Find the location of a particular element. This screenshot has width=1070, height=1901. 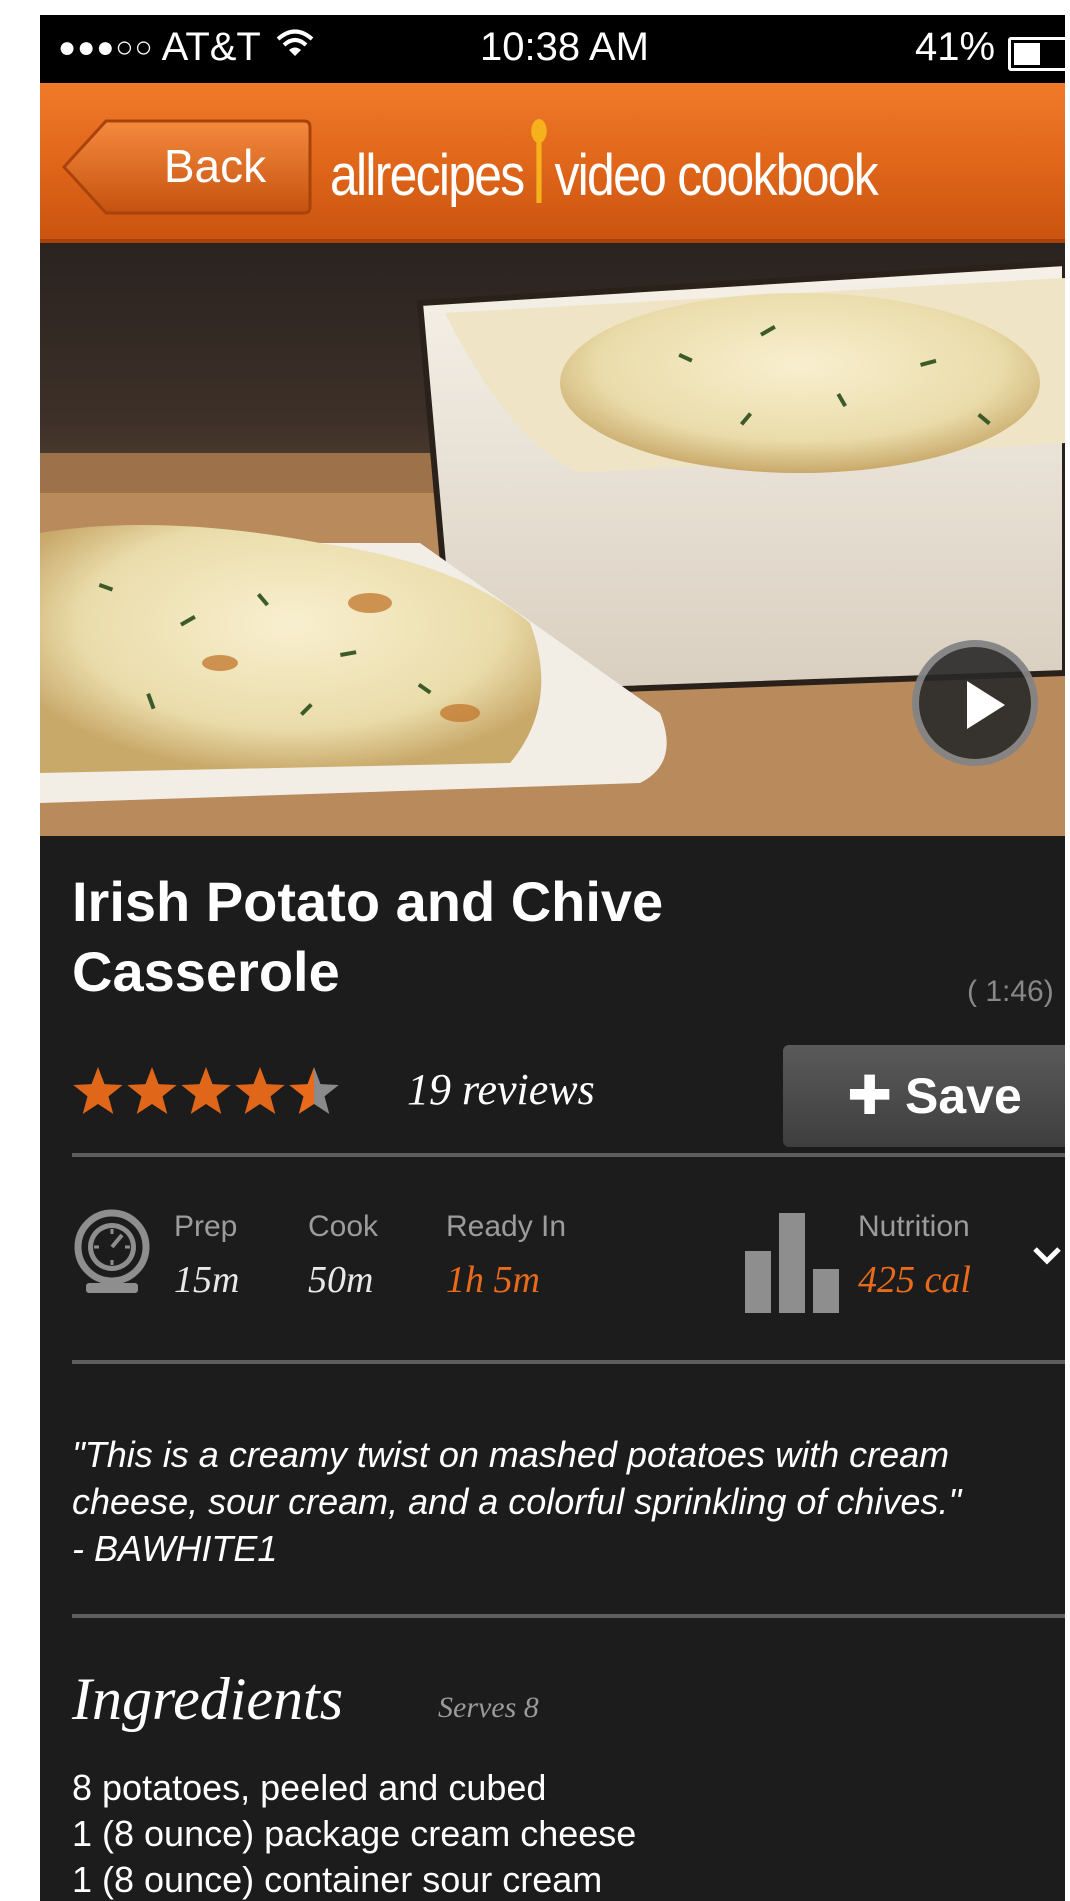

play-video-button is located at coordinates (975, 703).